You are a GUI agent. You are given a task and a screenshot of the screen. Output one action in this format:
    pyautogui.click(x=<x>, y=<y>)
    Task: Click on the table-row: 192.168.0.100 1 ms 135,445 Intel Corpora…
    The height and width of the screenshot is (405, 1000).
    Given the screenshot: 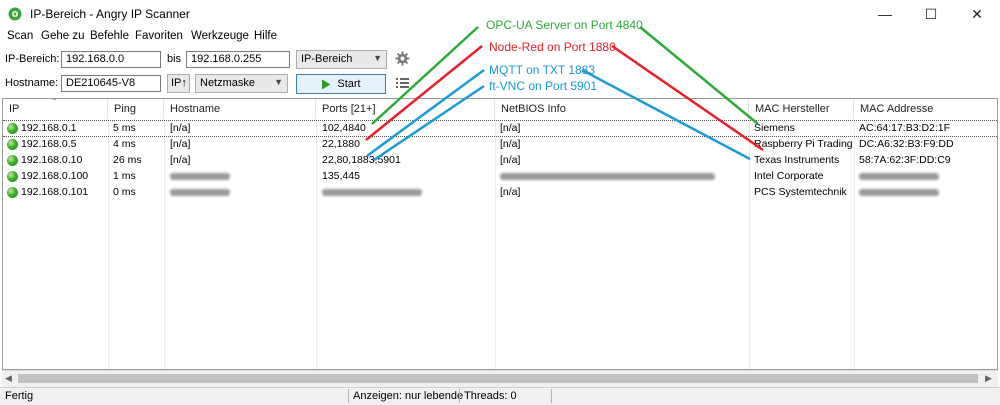 What is the action you would take?
    pyautogui.click(x=500, y=177)
    